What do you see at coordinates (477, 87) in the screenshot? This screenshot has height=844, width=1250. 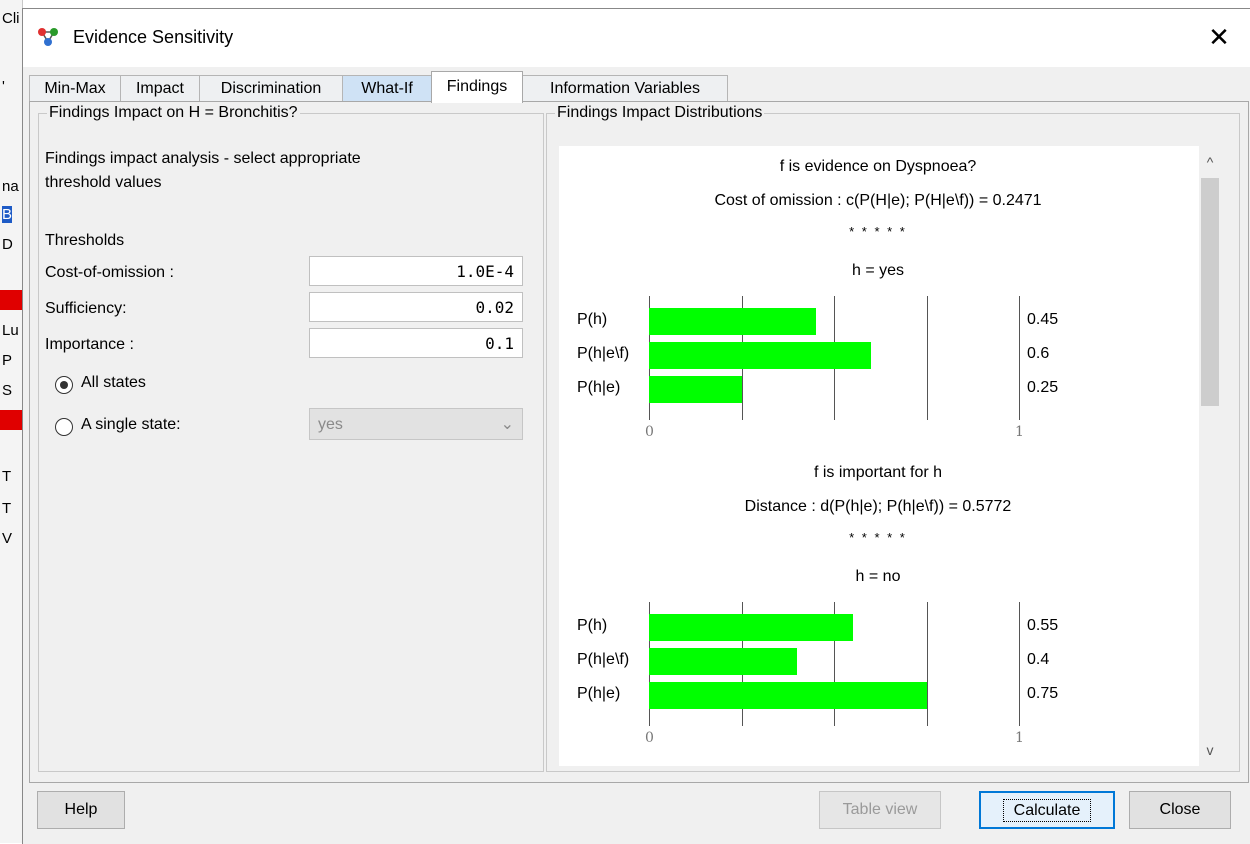 I see `tab-findings: Findings` at bounding box center [477, 87].